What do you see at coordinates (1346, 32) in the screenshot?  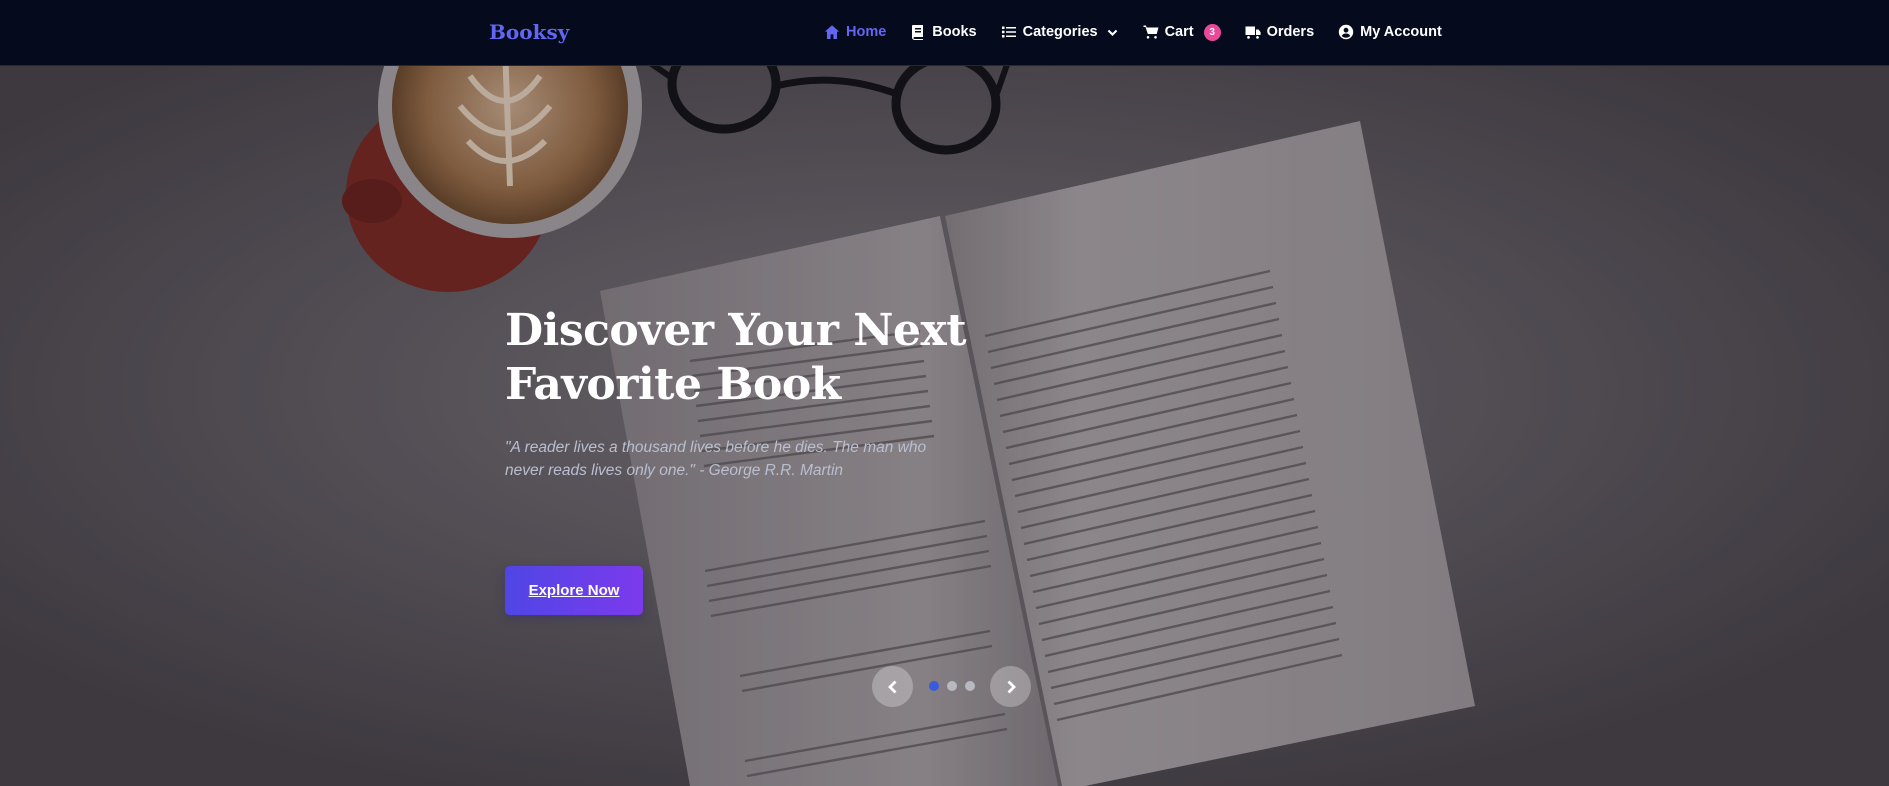 I see `user-circle-icon` at bounding box center [1346, 32].